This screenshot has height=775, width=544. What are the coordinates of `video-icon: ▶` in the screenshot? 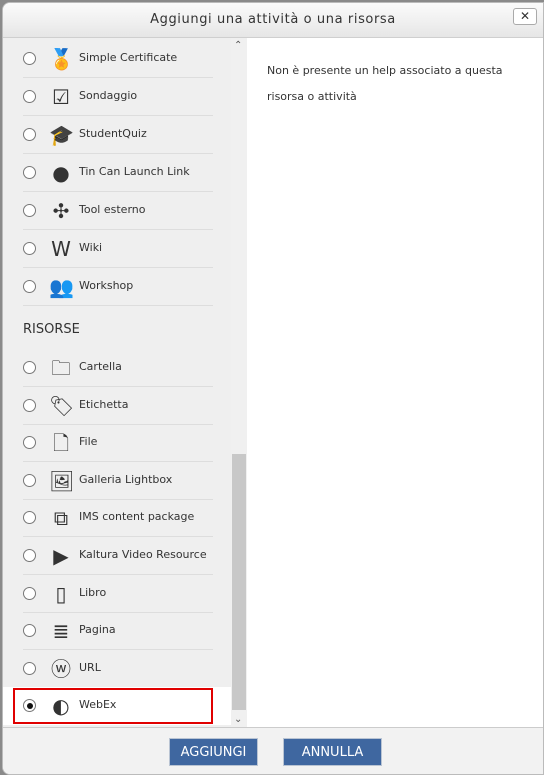 It's located at (61, 556).